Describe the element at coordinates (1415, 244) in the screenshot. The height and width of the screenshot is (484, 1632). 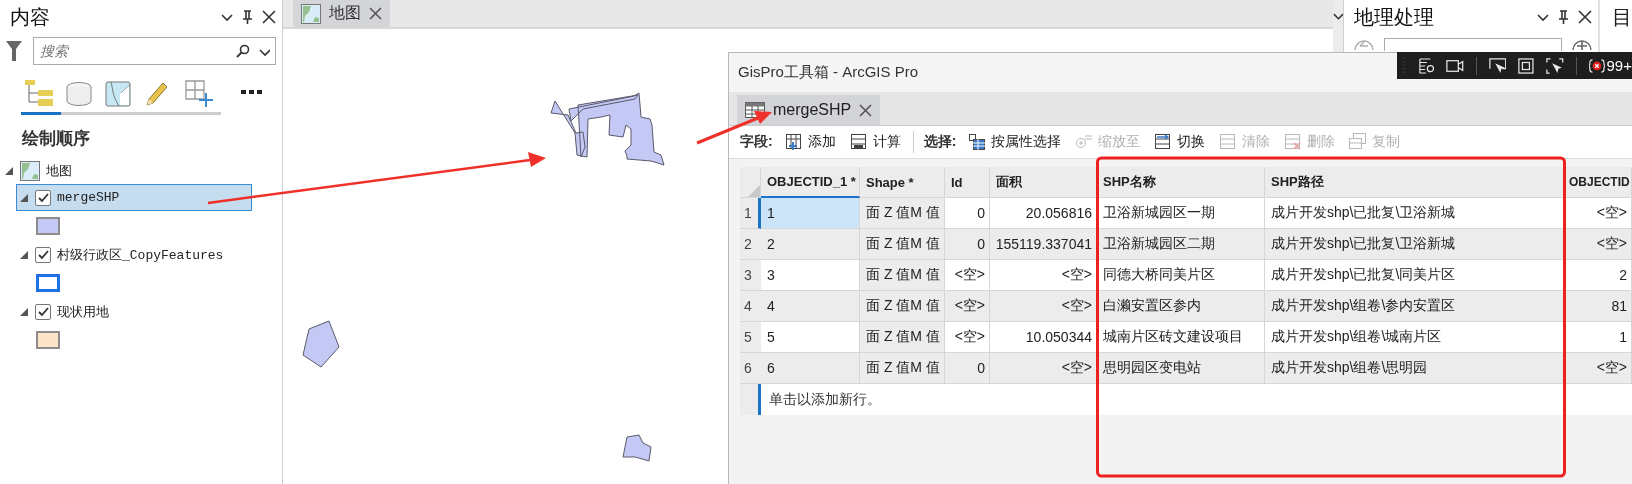
I see `table-cell: 成片开发shp\已批复\卫浴新城` at that location.